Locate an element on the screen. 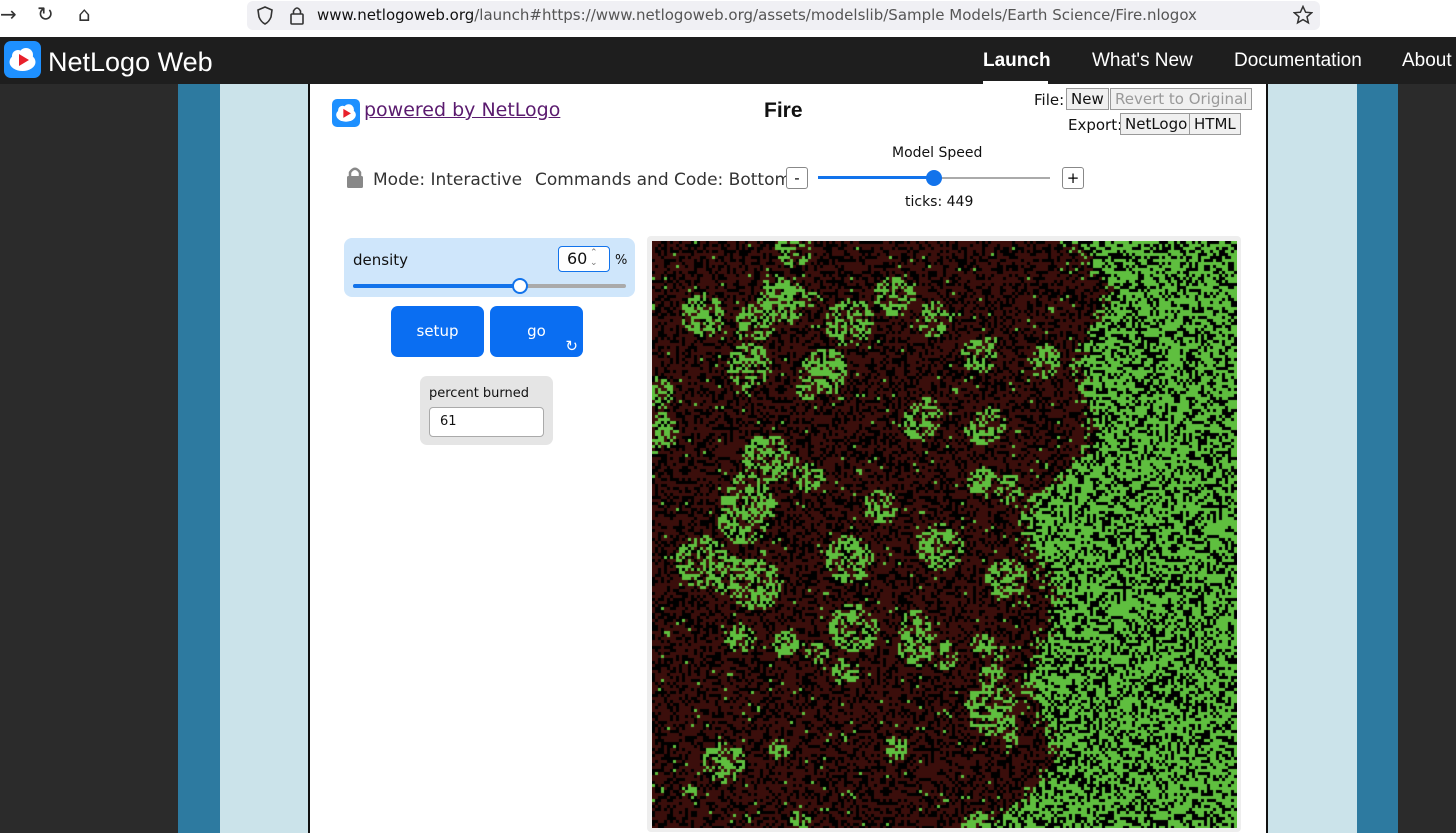 The width and height of the screenshot is (1456, 833). go-button: go ↻ is located at coordinates (536, 331).